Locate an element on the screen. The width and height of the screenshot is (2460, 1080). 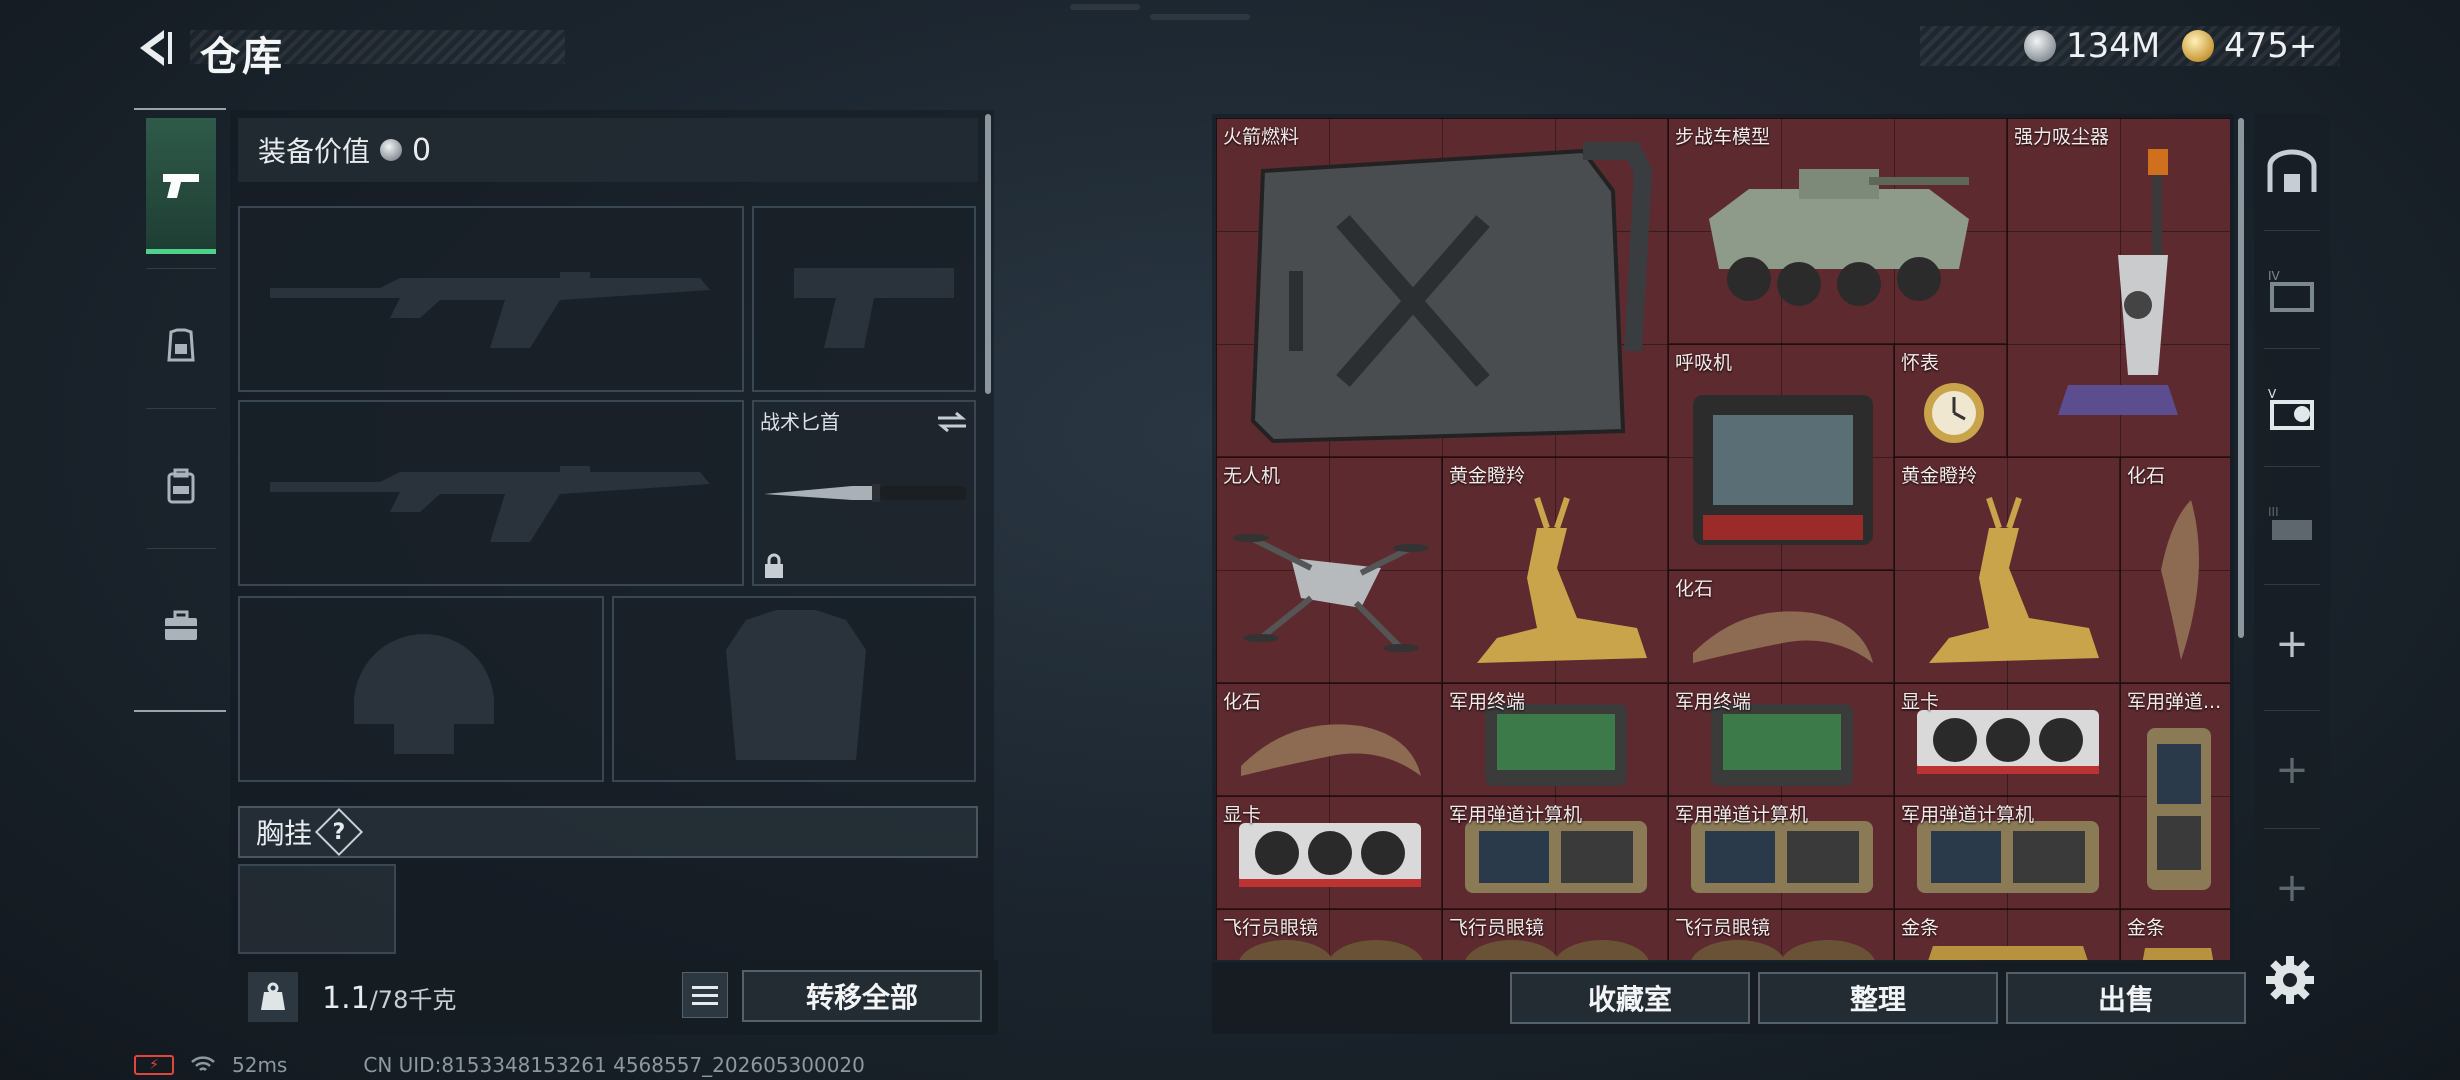
stash-scrollbar is located at coordinates (2241, 378).